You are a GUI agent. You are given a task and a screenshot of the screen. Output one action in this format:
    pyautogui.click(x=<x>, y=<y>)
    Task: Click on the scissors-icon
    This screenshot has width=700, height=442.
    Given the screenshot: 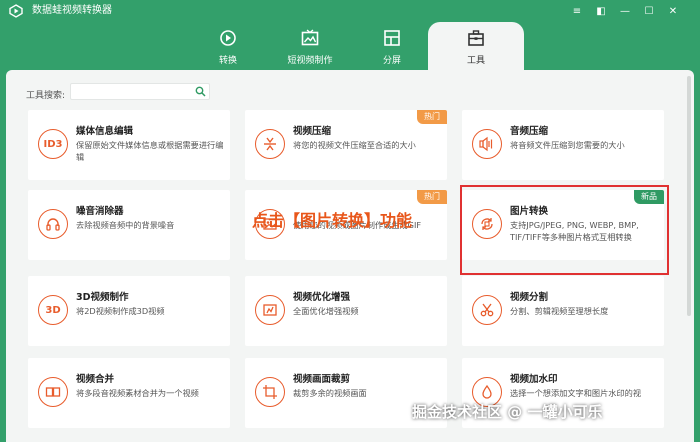 What is the action you would take?
    pyautogui.click(x=487, y=310)
    